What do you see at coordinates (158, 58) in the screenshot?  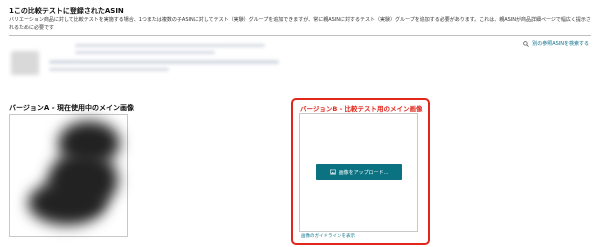 I see `asin-card` at bounding box center [158, 58].